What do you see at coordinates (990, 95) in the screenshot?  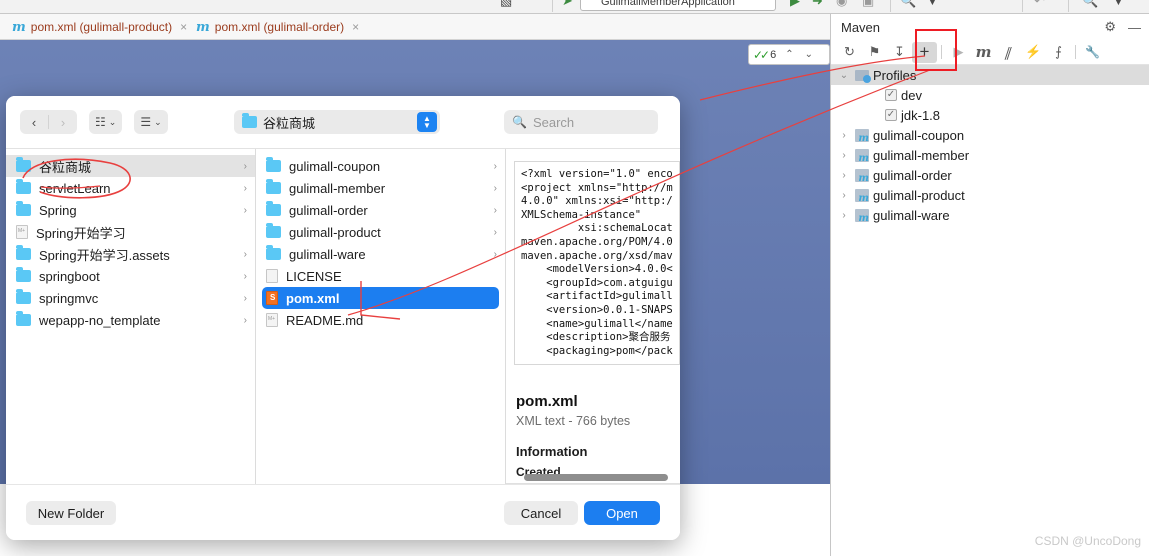 I see `tree-node-profile-dev: ✓ dev` at bounding box center [990, 95].